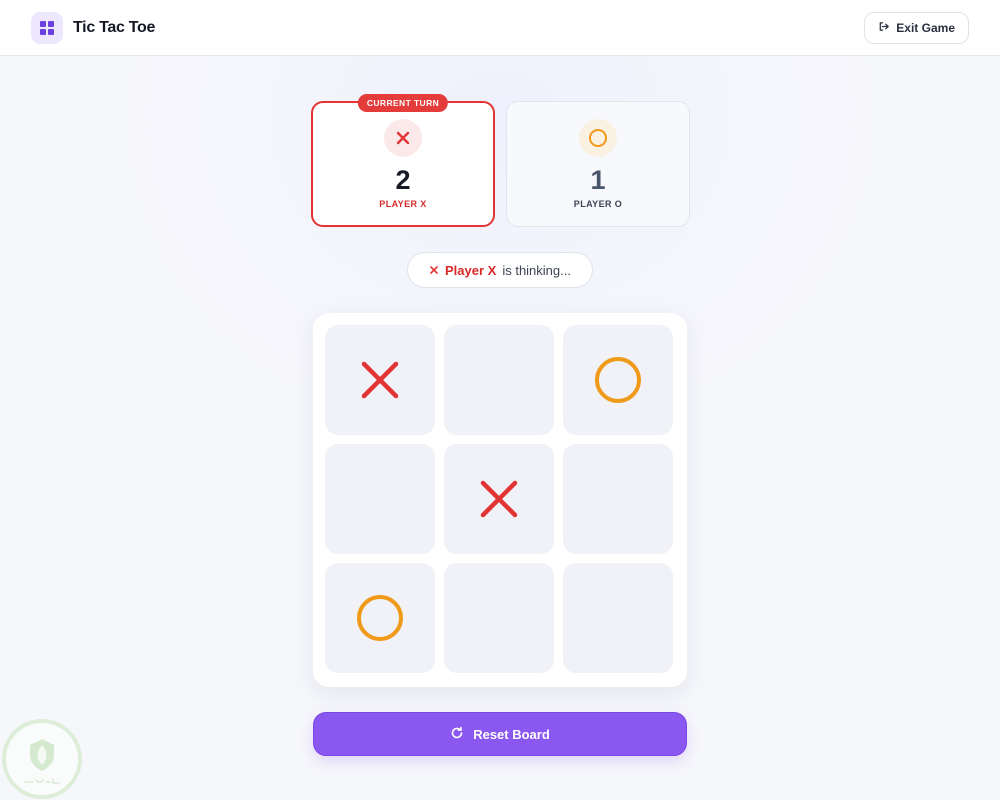 The image size is (1000, 800). Describe the element at coordinates (925, 27) in the screenshot. I see `exit-game-label: Exit Game` at that location.